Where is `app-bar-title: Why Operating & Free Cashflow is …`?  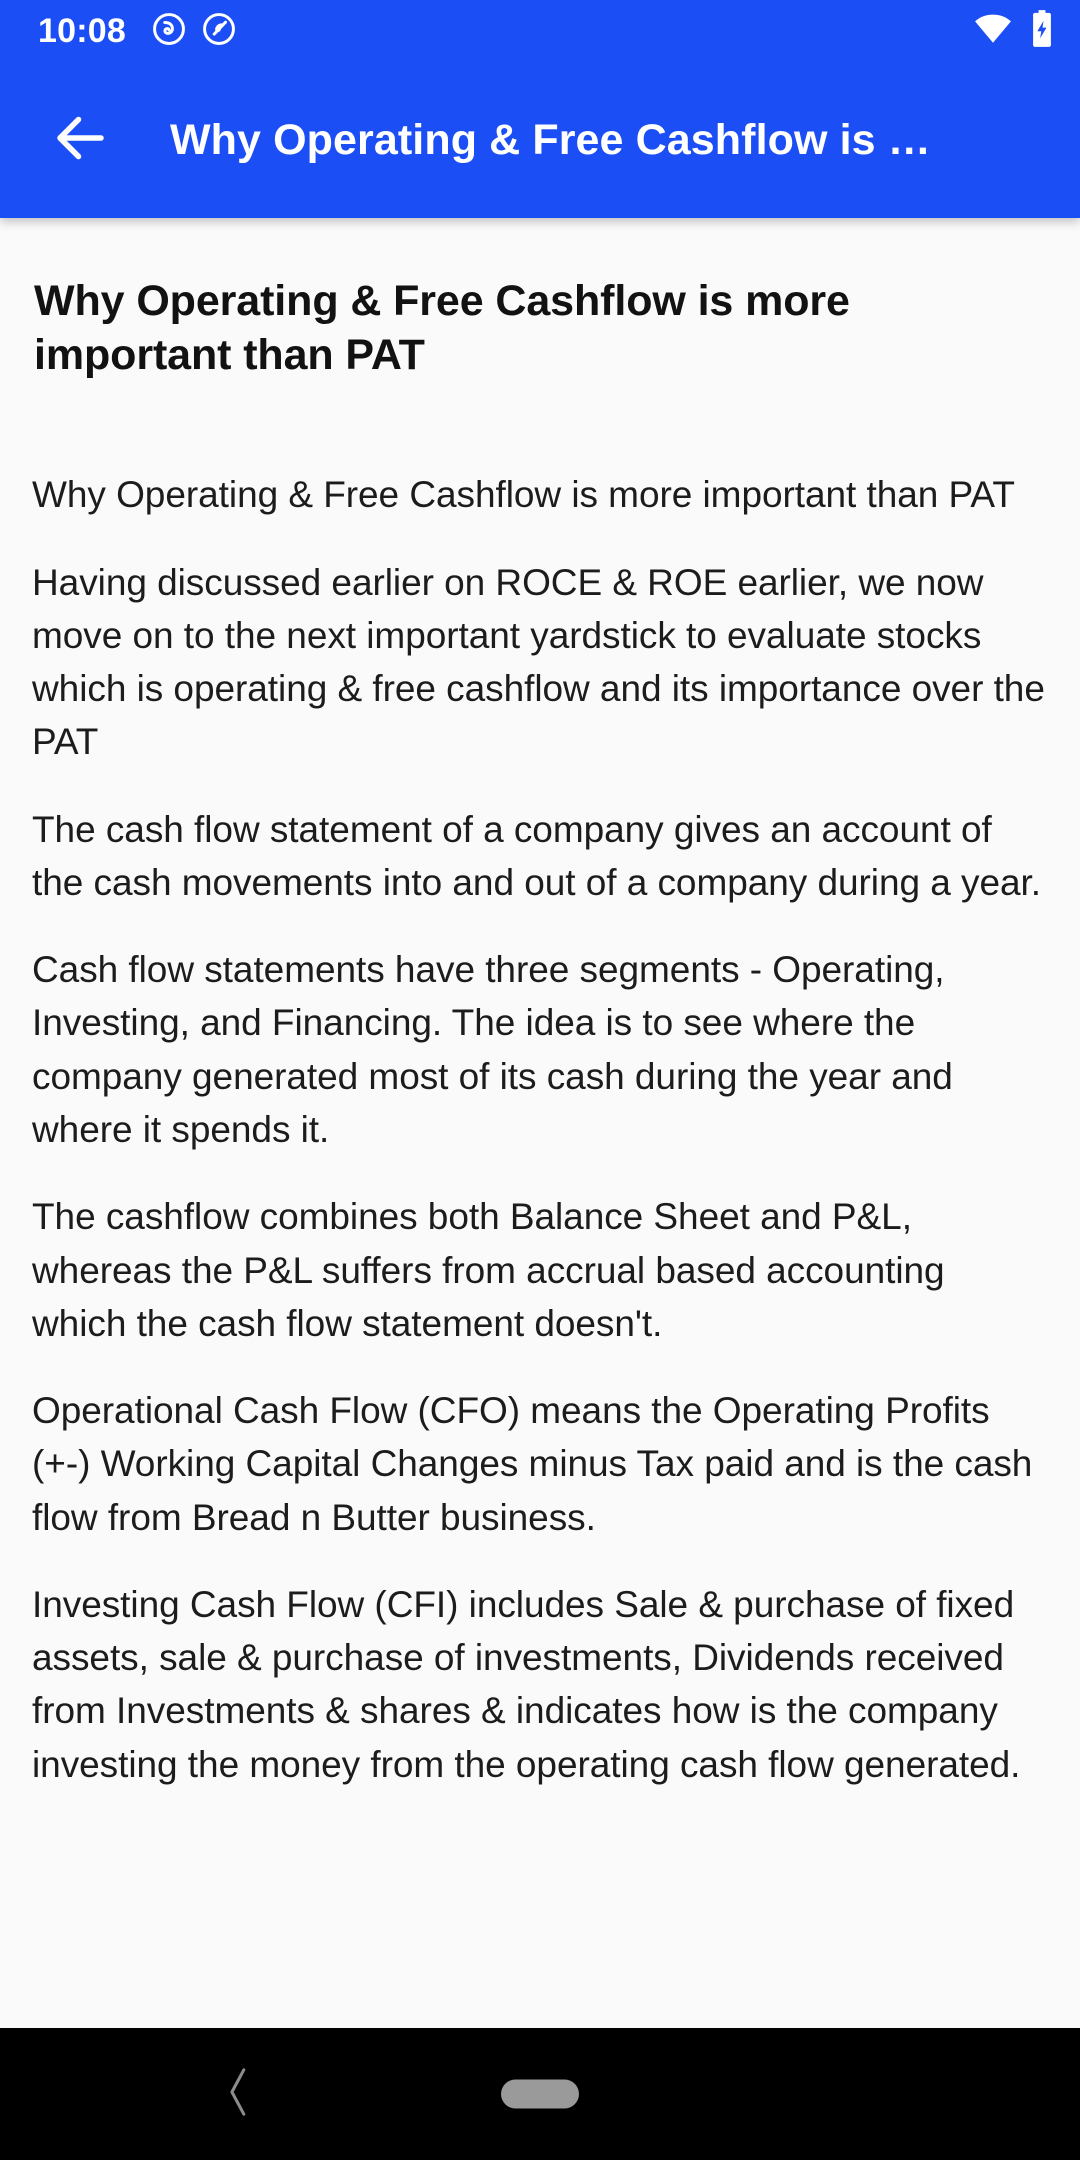 app-bar-title: Why Operating & Free Cashflow is … is located at coordinates (550, 139).